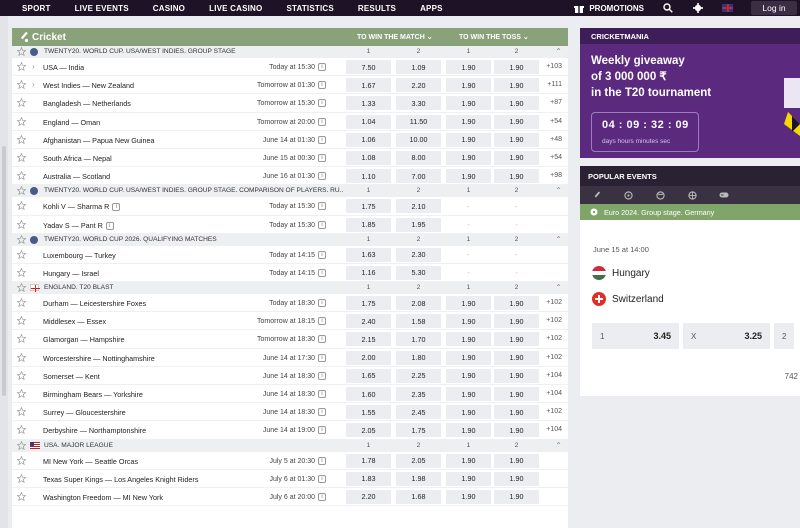 This screenshot has width=800, height=528. Describe the element at coordinates (93, 394) in the screenshot. I see `event-teams: Birmingham Bears — Yorkshire` at that location.